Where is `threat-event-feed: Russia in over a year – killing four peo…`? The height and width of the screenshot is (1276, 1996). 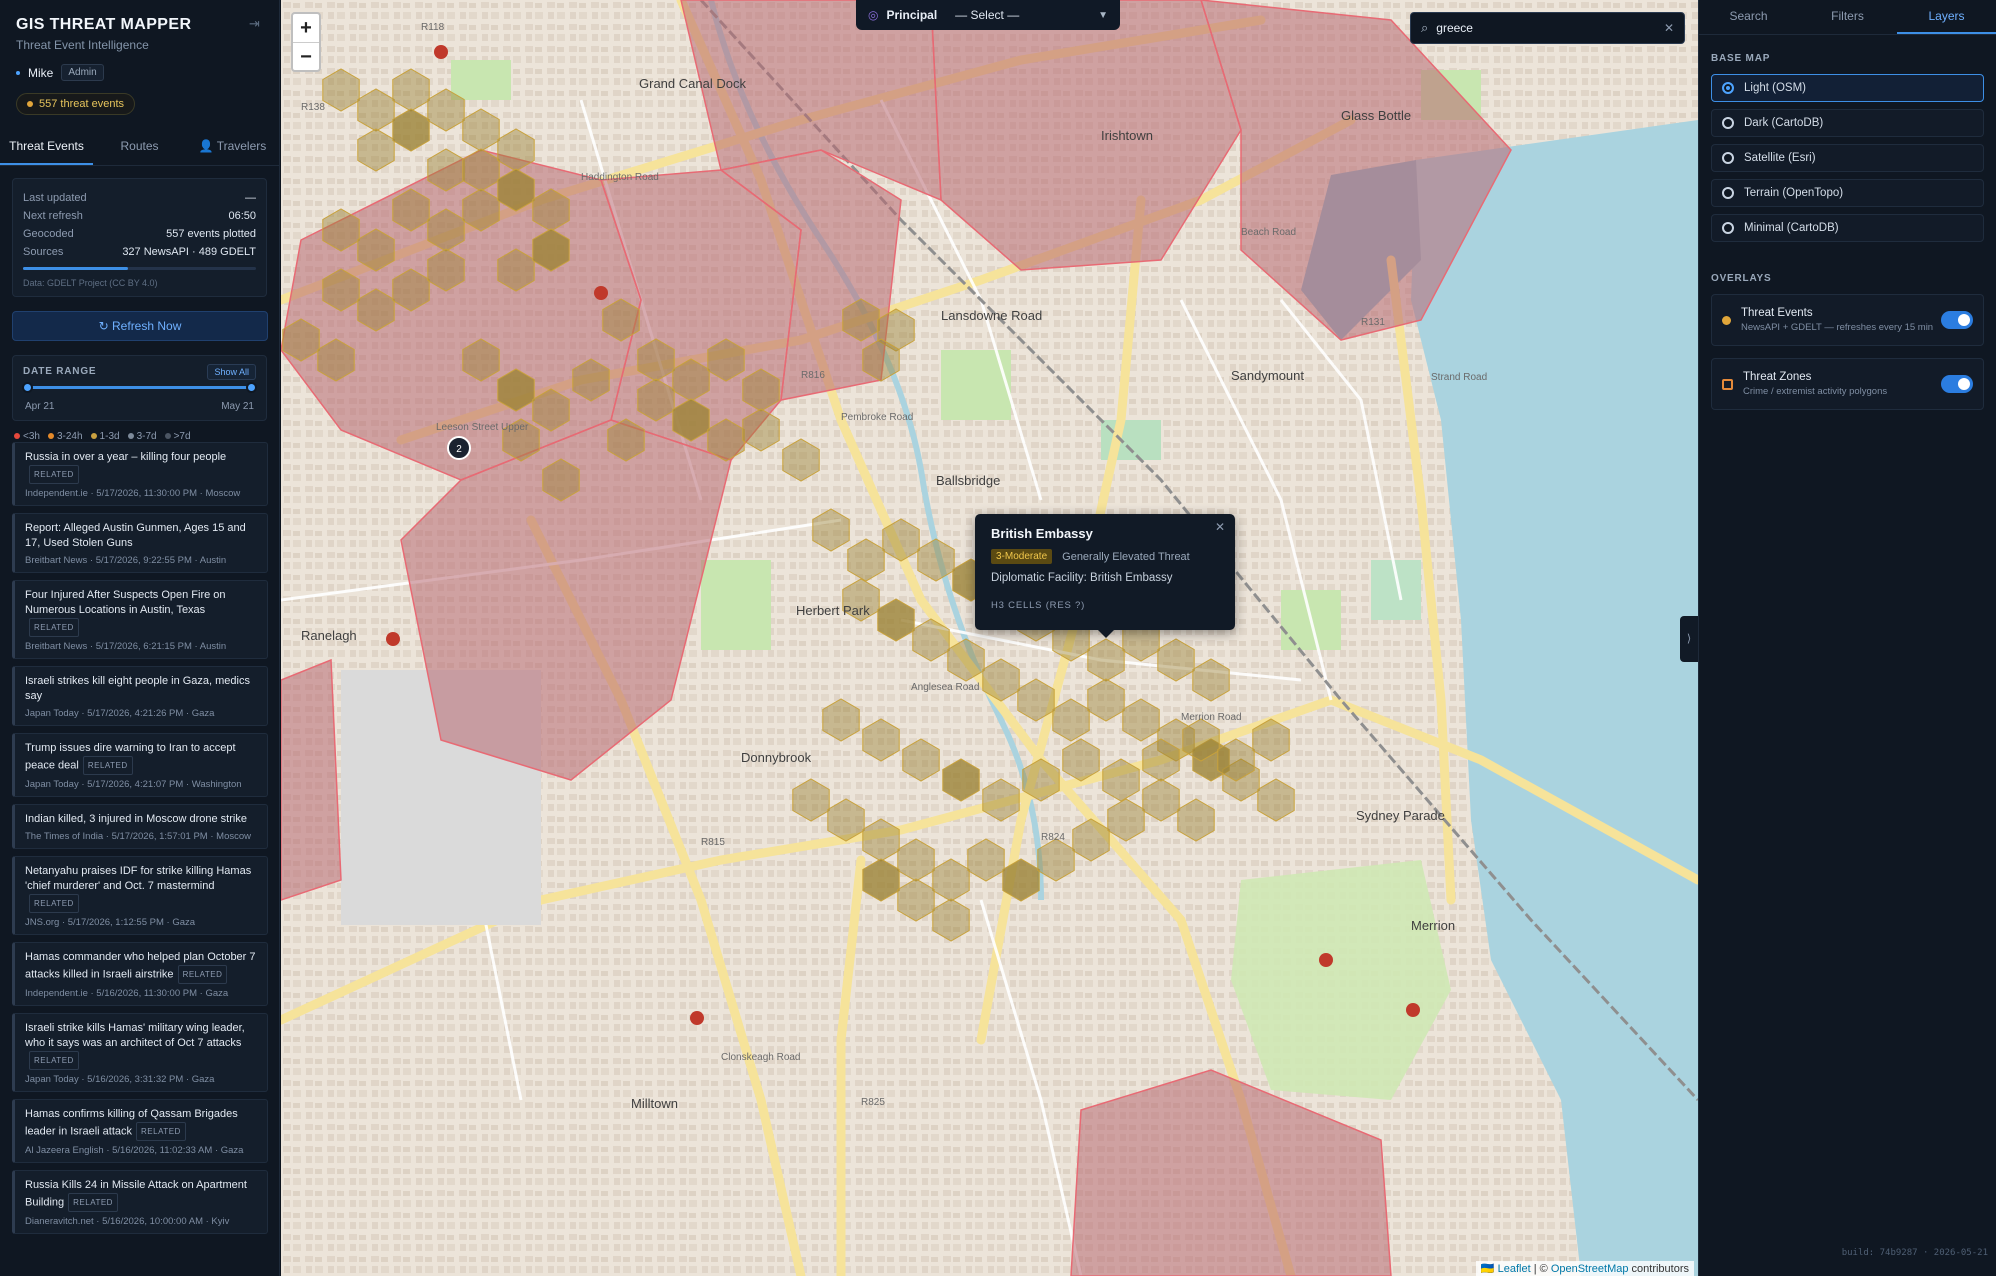 threat-event-feed: Russia in over a year – killing four peo… is located at coordinates (140, 841).